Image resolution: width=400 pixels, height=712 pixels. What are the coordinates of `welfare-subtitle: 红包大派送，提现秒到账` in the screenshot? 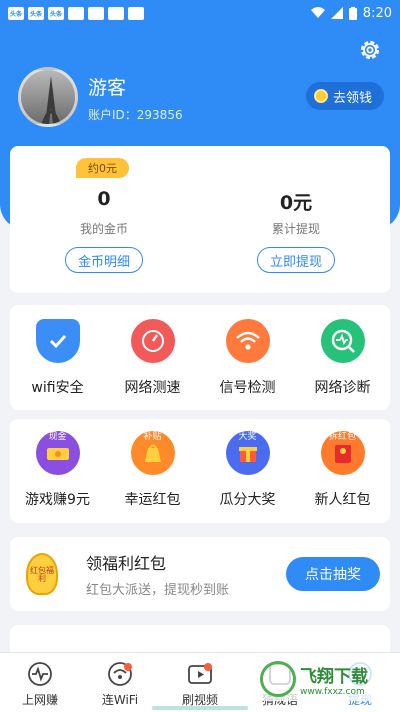 It's located at (158, 590).